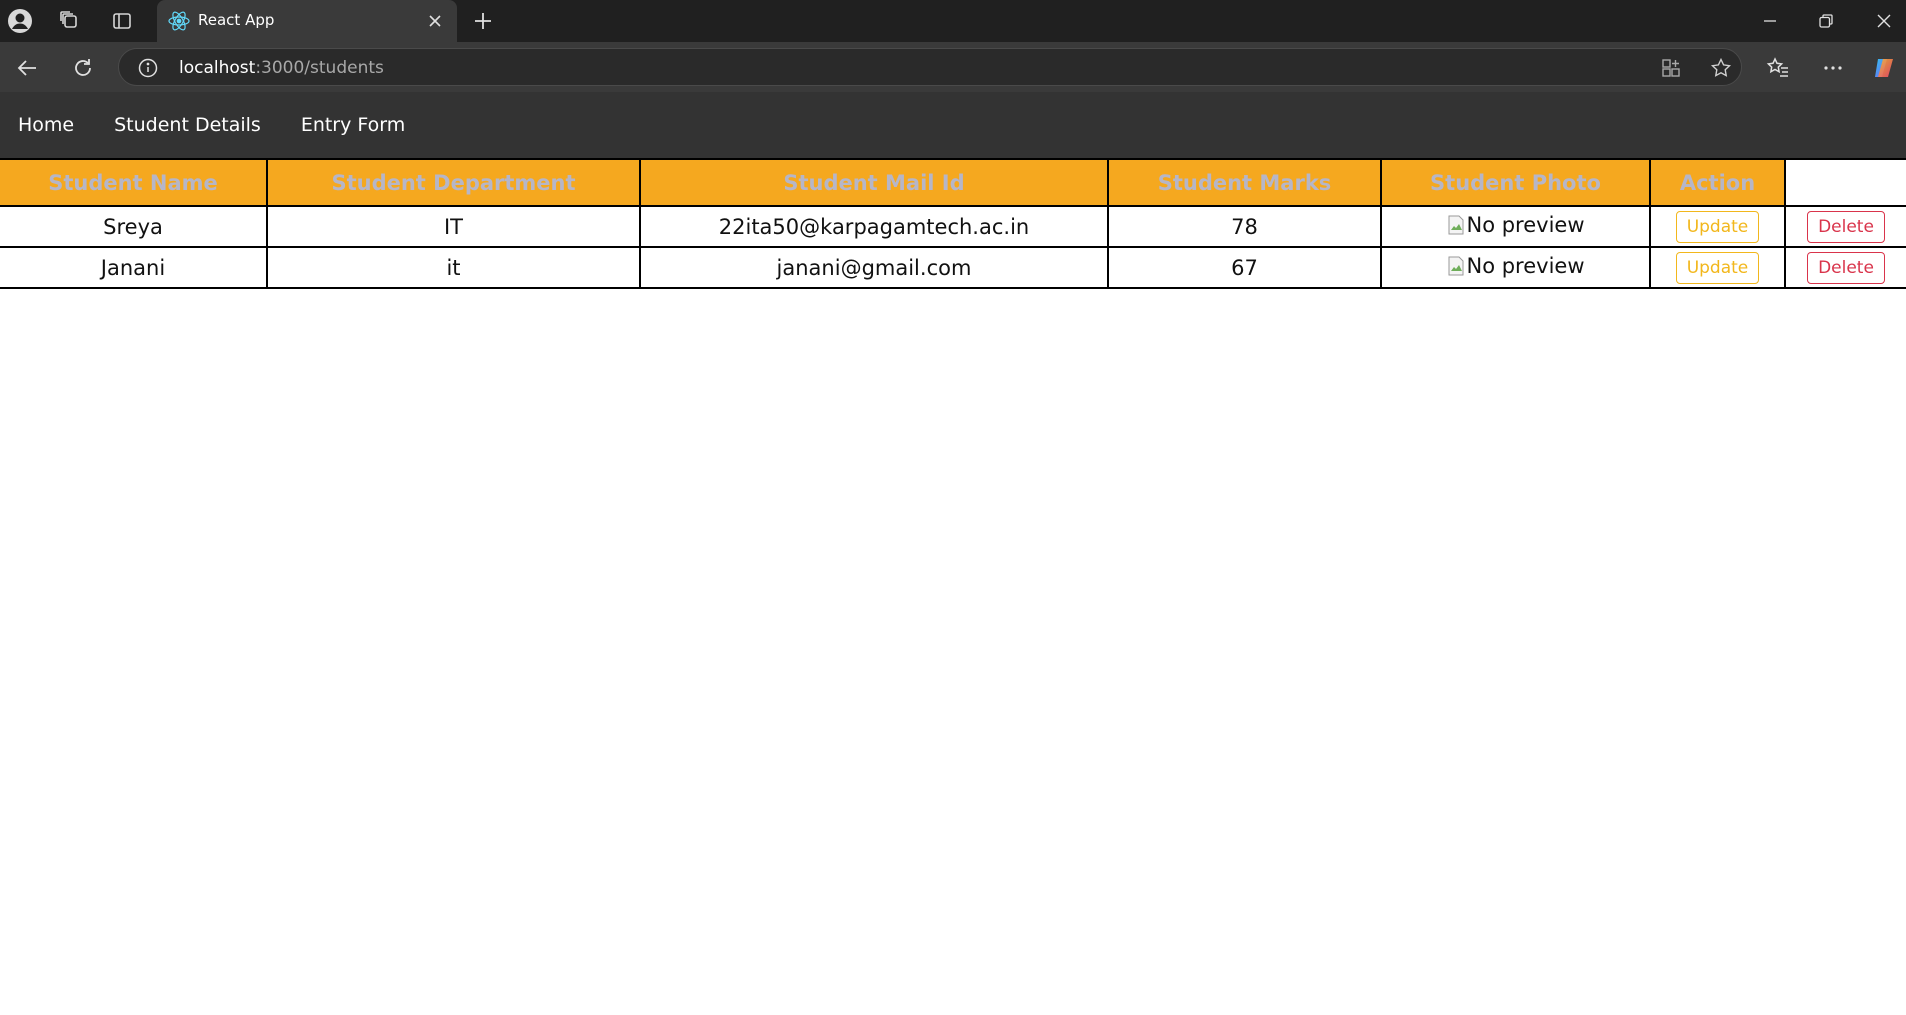 This screenshot has width=1906, height=1015. I want to click on more-options-icon, so click(1833, 68).